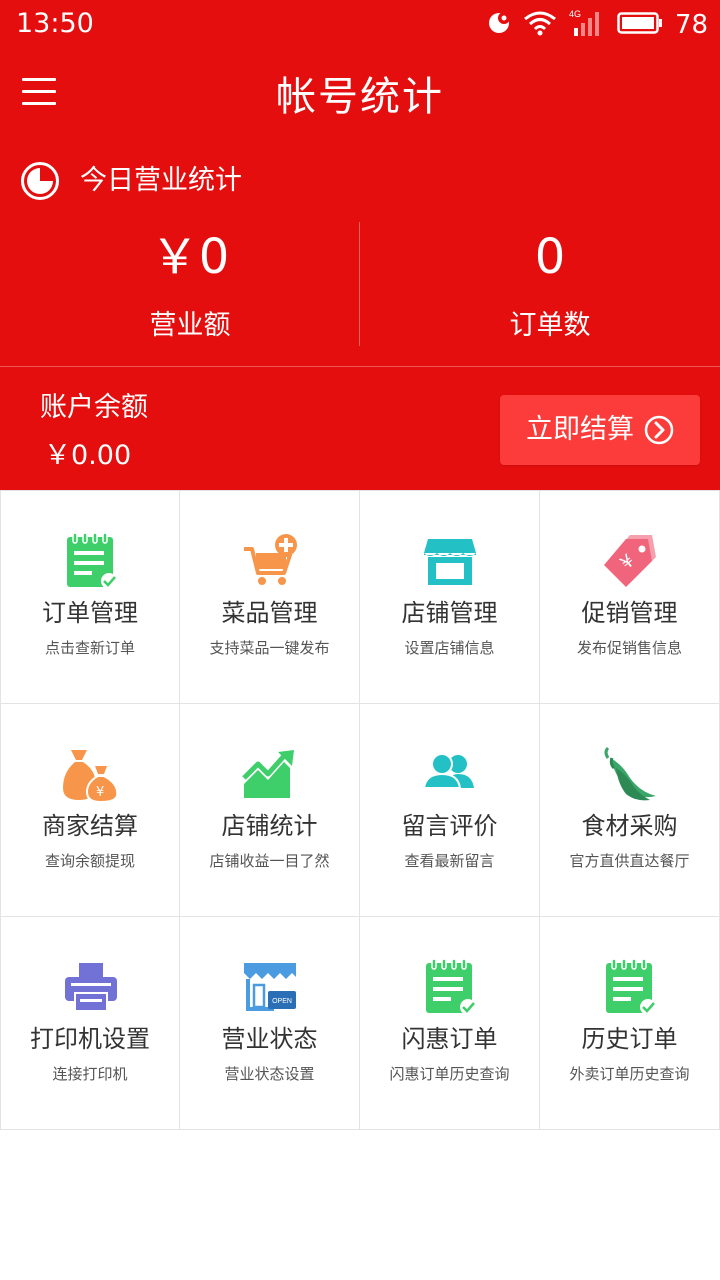 The image size is (720, 1280). Describe the element at coordinates (90, 810) in the screenshot. I see `grid-item-merchant-settlement: ¥ 商家结算 查询余额提现` at that location.